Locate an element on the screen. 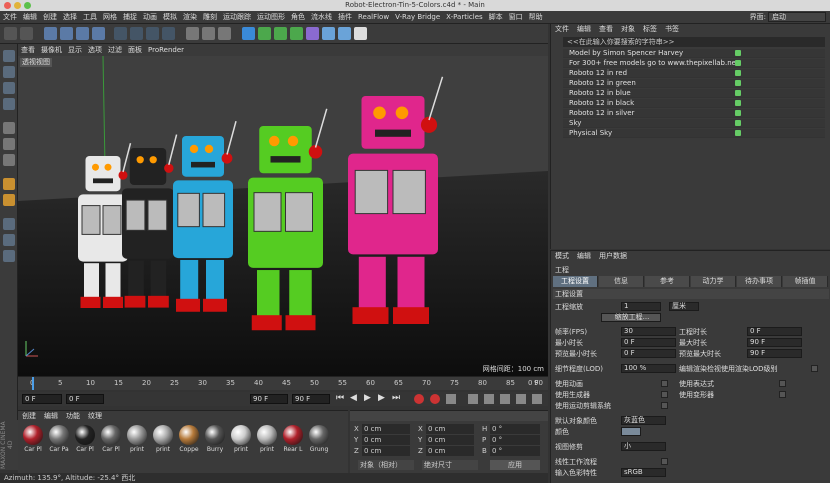  minimize-icon is located at coordinates (17, 5).